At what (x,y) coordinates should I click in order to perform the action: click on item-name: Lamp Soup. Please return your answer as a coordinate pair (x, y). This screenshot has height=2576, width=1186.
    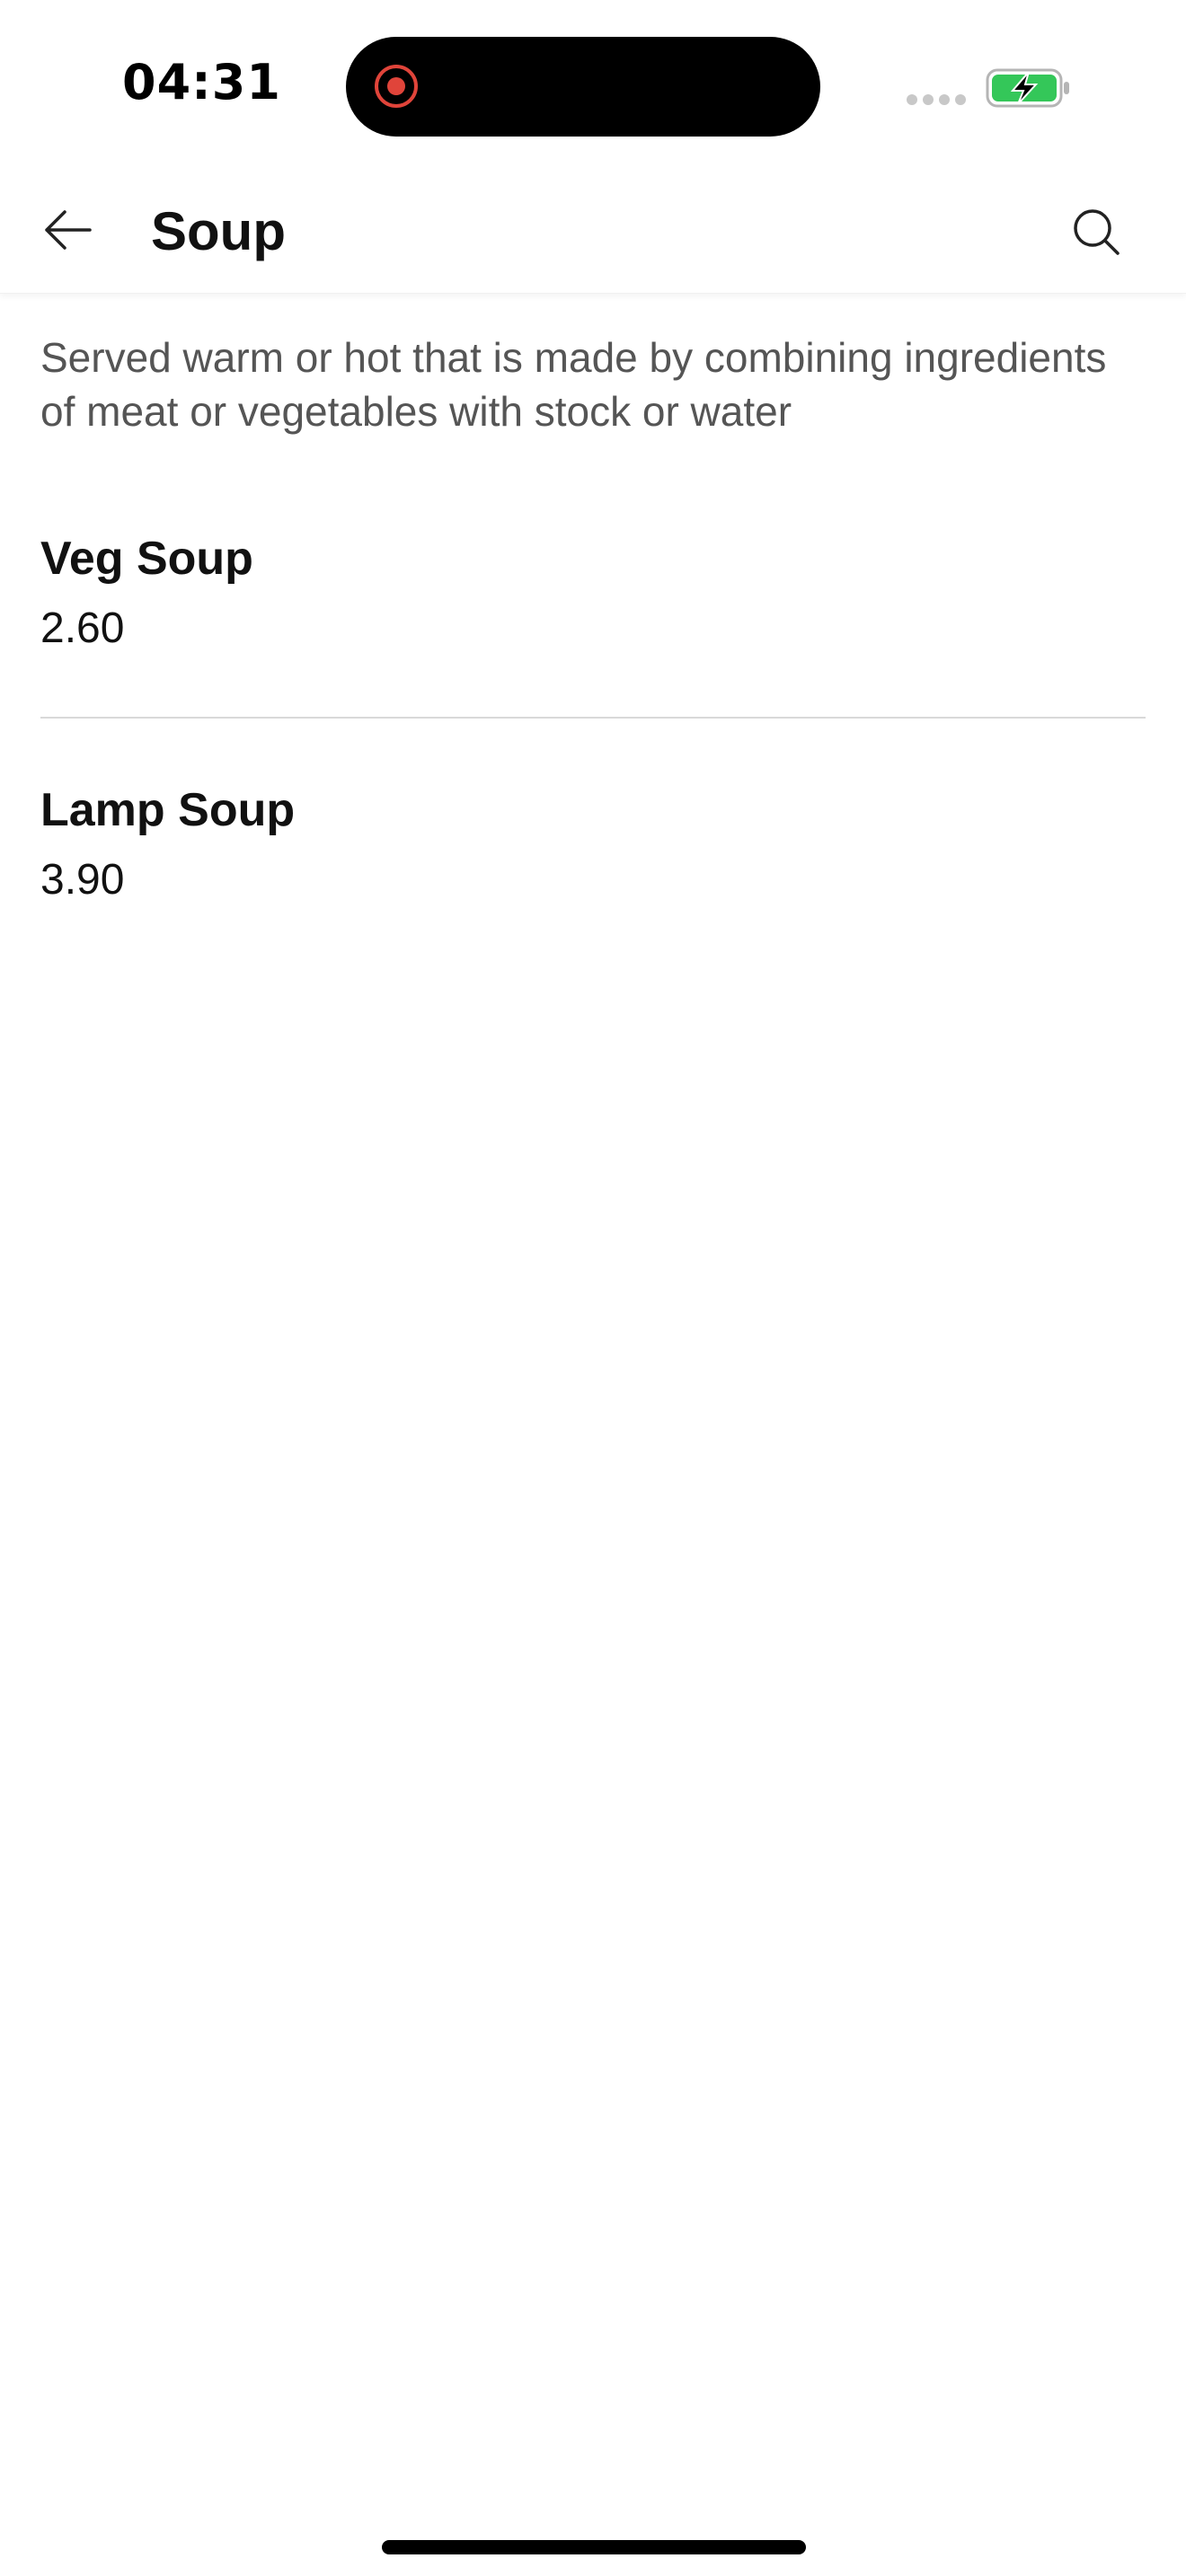
    Looking at the image, I should click on (168, 810).